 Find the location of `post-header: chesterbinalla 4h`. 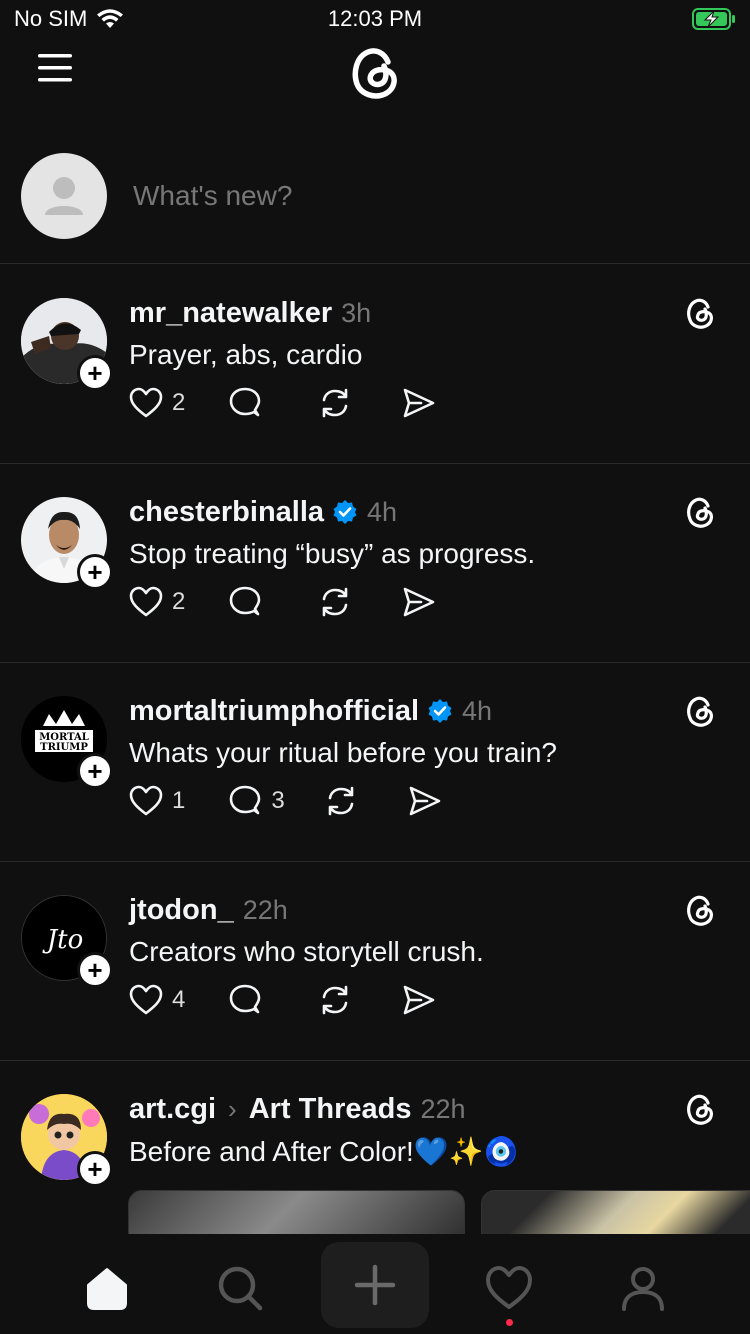

post-header: chesterbinalla 4h is located at coordinates (263, 512).